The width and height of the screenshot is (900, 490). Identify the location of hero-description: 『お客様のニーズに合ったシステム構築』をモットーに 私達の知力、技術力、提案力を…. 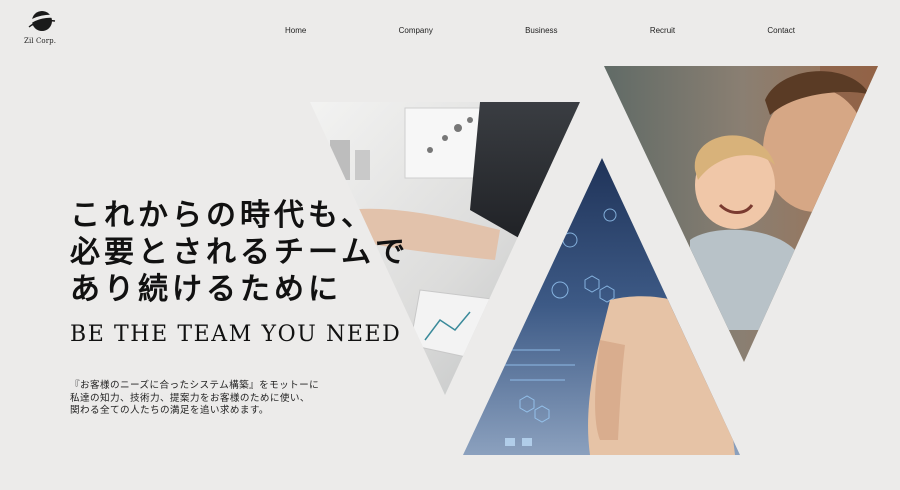
(194, 399).